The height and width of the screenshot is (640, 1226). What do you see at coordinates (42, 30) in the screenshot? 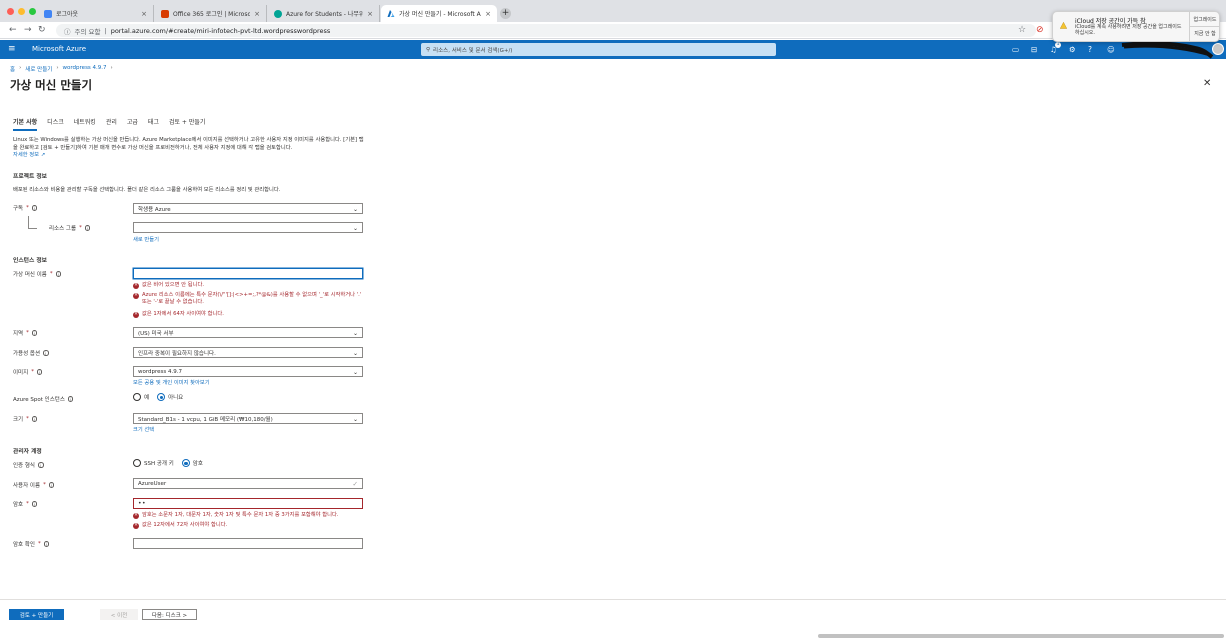
I see `reload-icon: ↻` at bounding box center [42, 30].